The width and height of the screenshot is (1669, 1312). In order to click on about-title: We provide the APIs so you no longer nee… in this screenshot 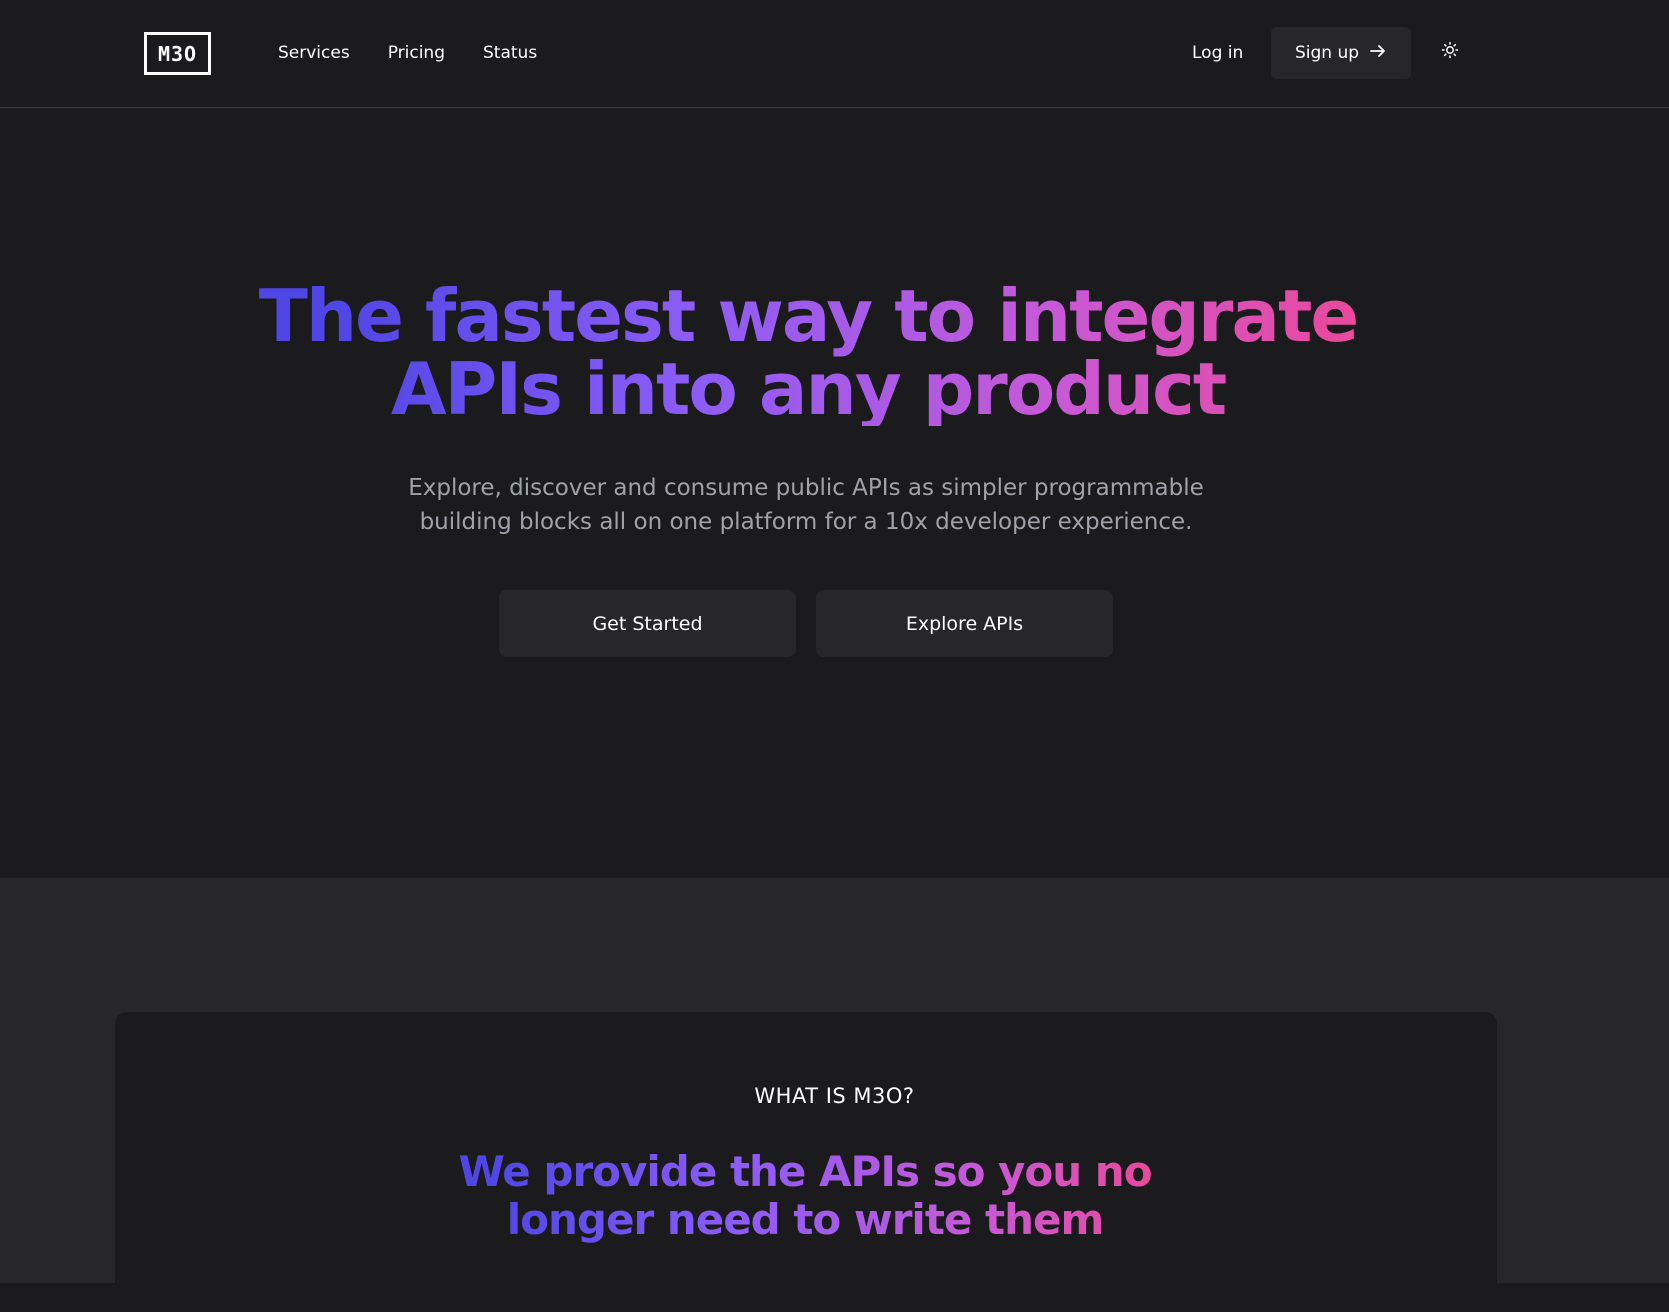, I will do `click(805, 1196)`.